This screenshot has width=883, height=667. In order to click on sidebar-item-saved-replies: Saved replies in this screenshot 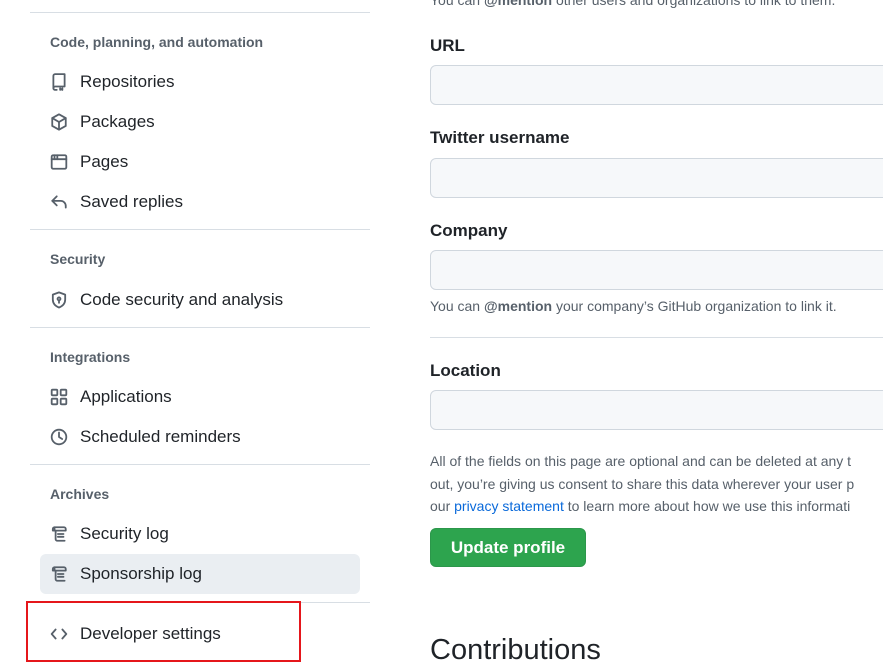, I will do `click(200, 202)`.